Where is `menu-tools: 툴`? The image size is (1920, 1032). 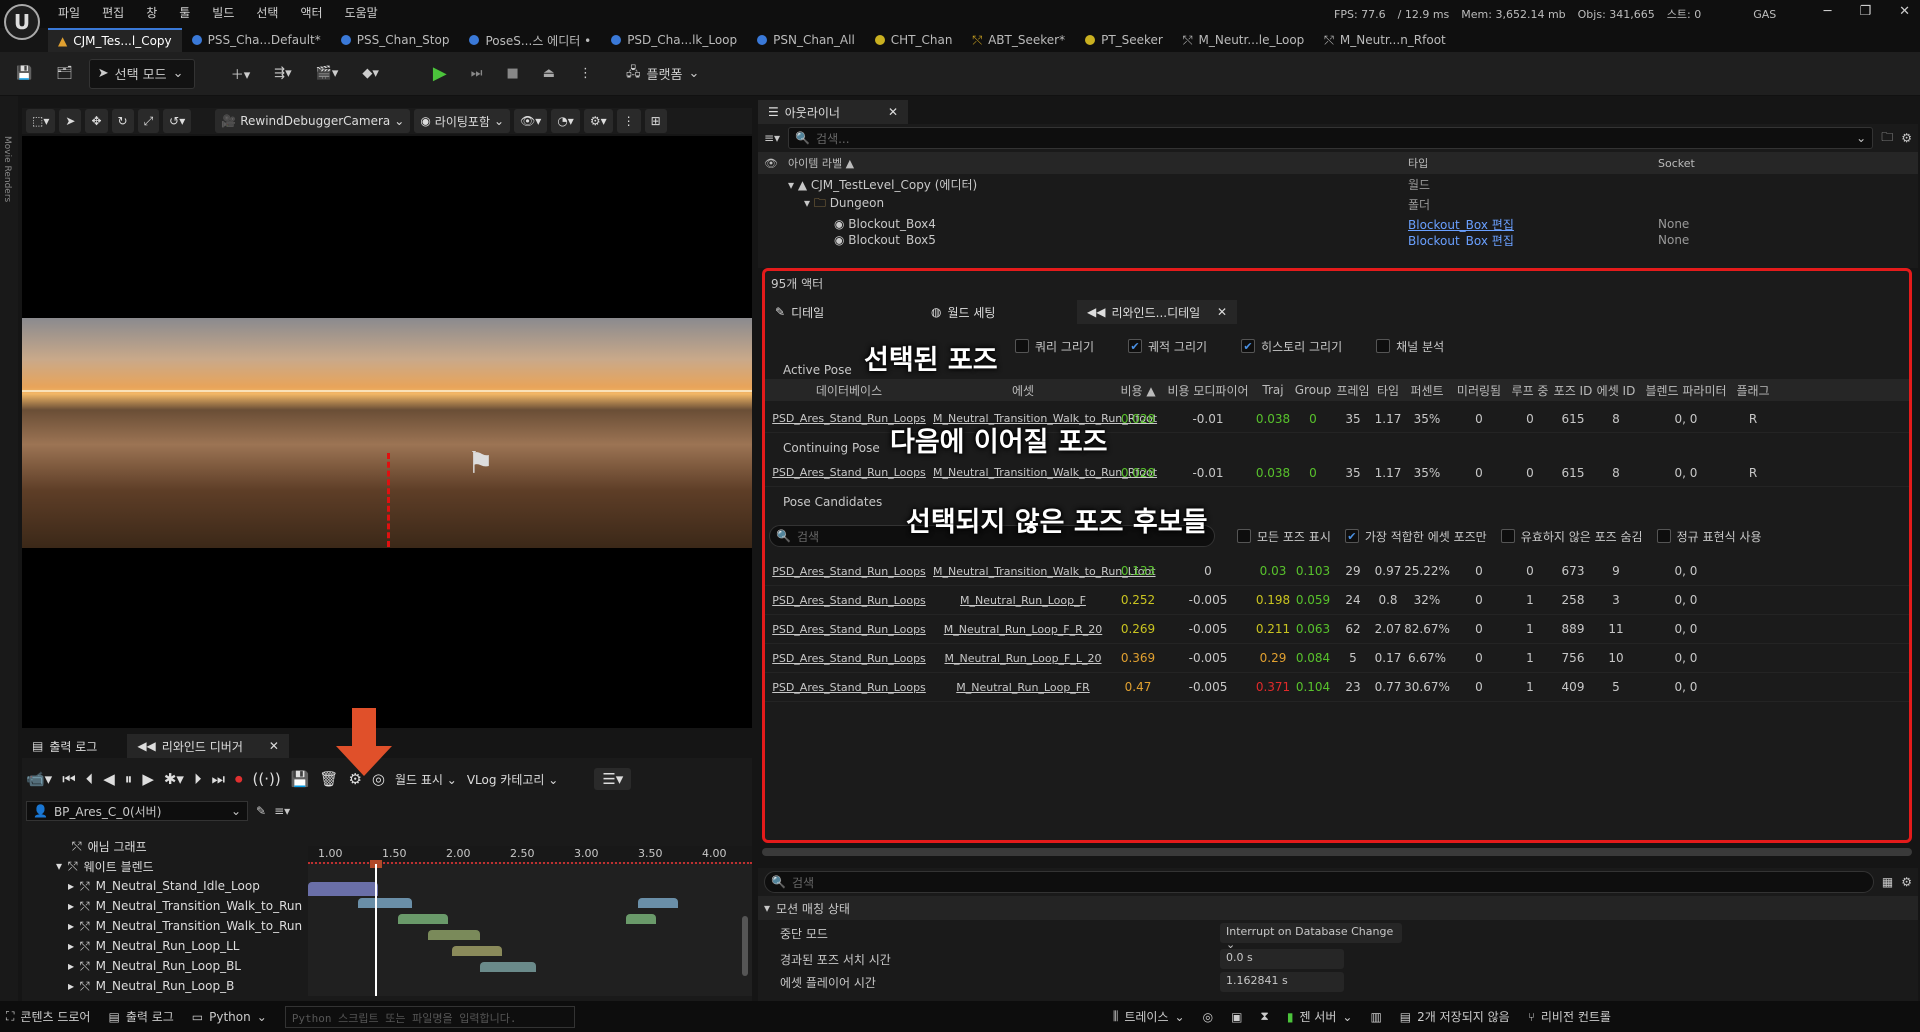 menu-tools: 툴 is located at coordinates (184, 12).